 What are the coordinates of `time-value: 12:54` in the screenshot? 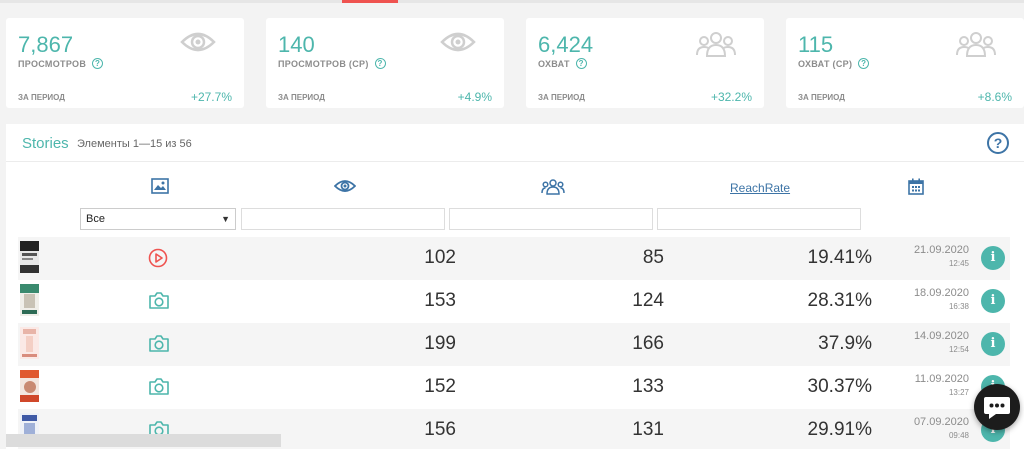 It's located at (958, 349).